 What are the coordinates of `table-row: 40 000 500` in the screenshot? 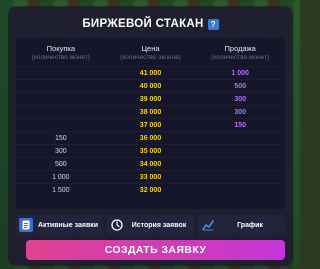 It's located at (150, 85).